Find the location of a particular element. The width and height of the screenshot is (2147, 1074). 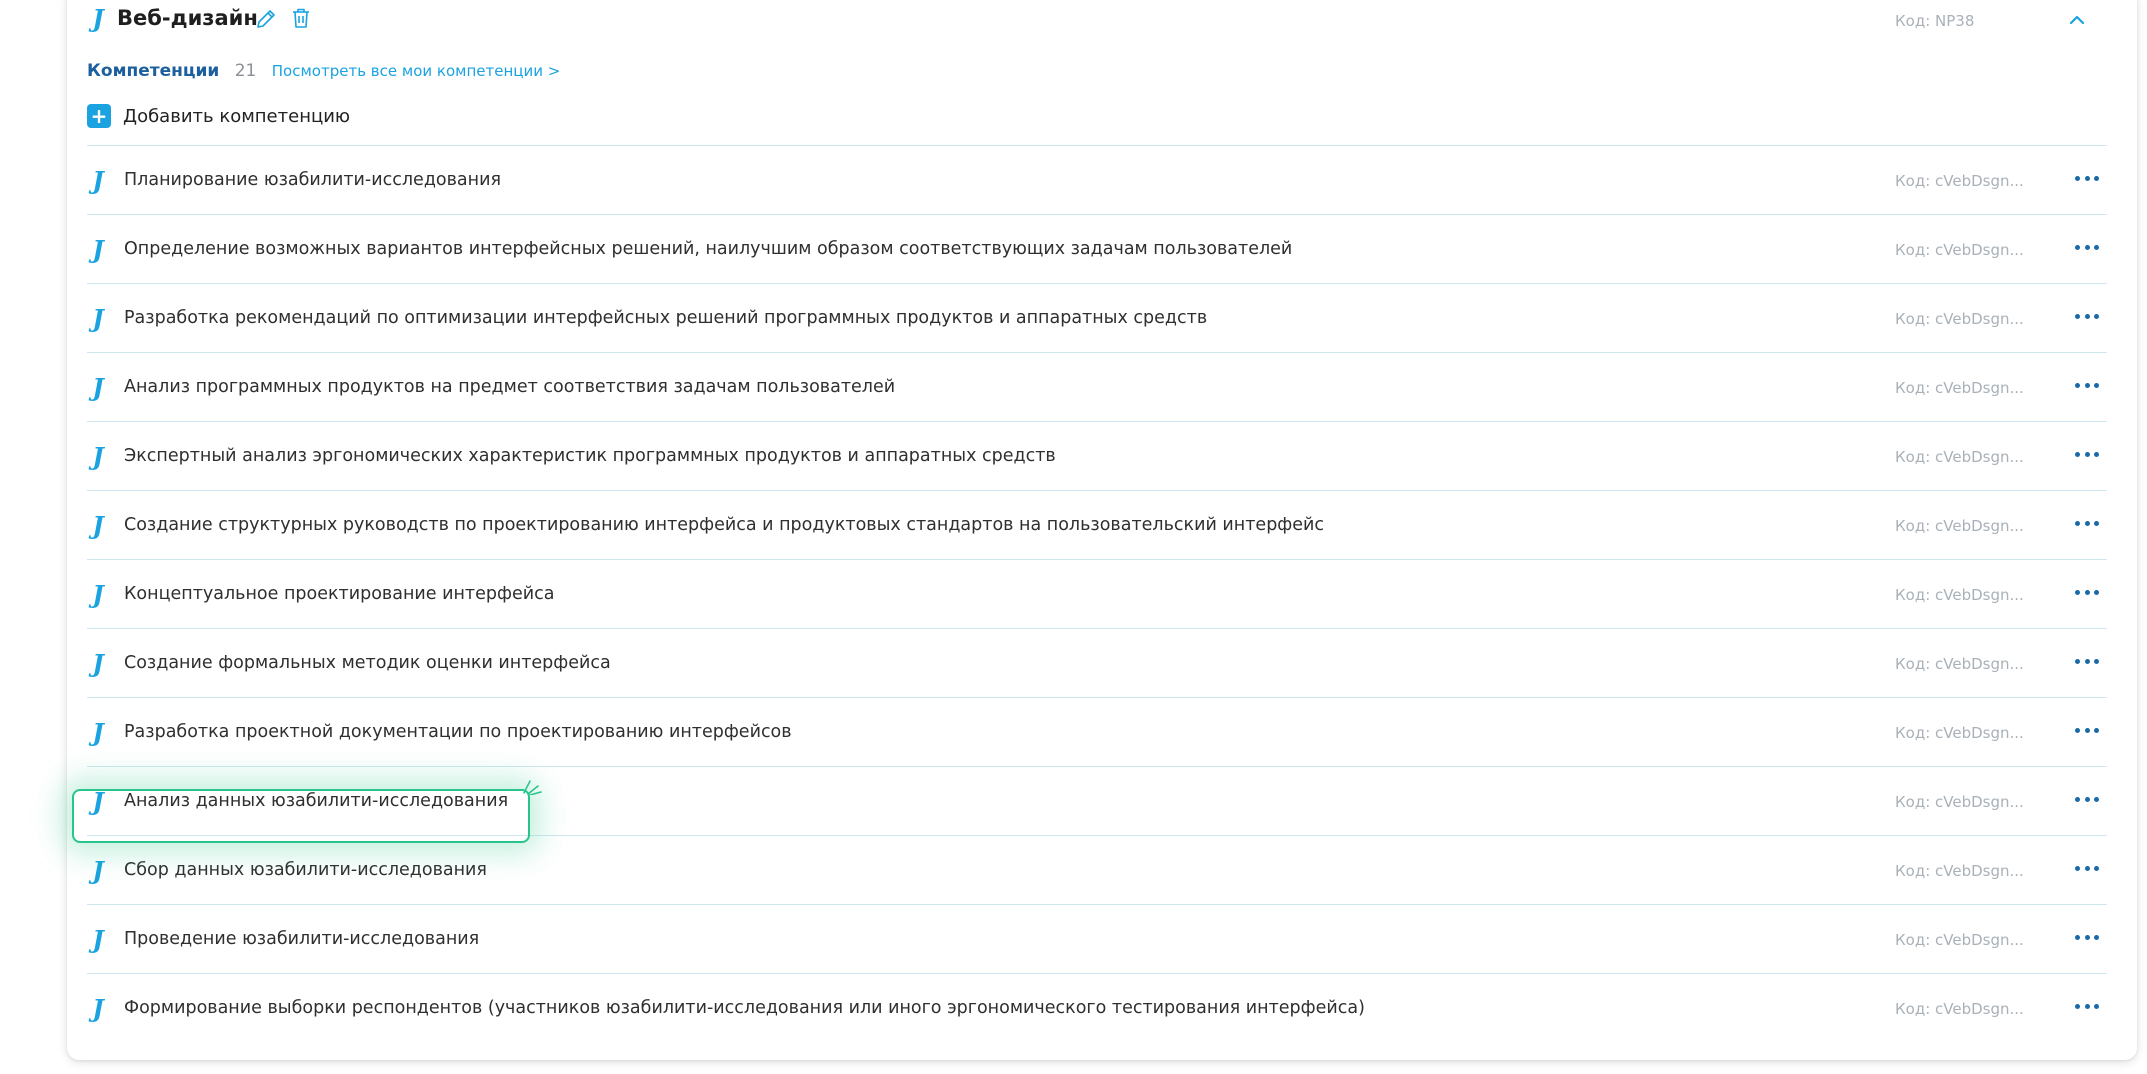

competency-title: Анализ данных юзабилити-исследования is located at coordinates (316, 801).